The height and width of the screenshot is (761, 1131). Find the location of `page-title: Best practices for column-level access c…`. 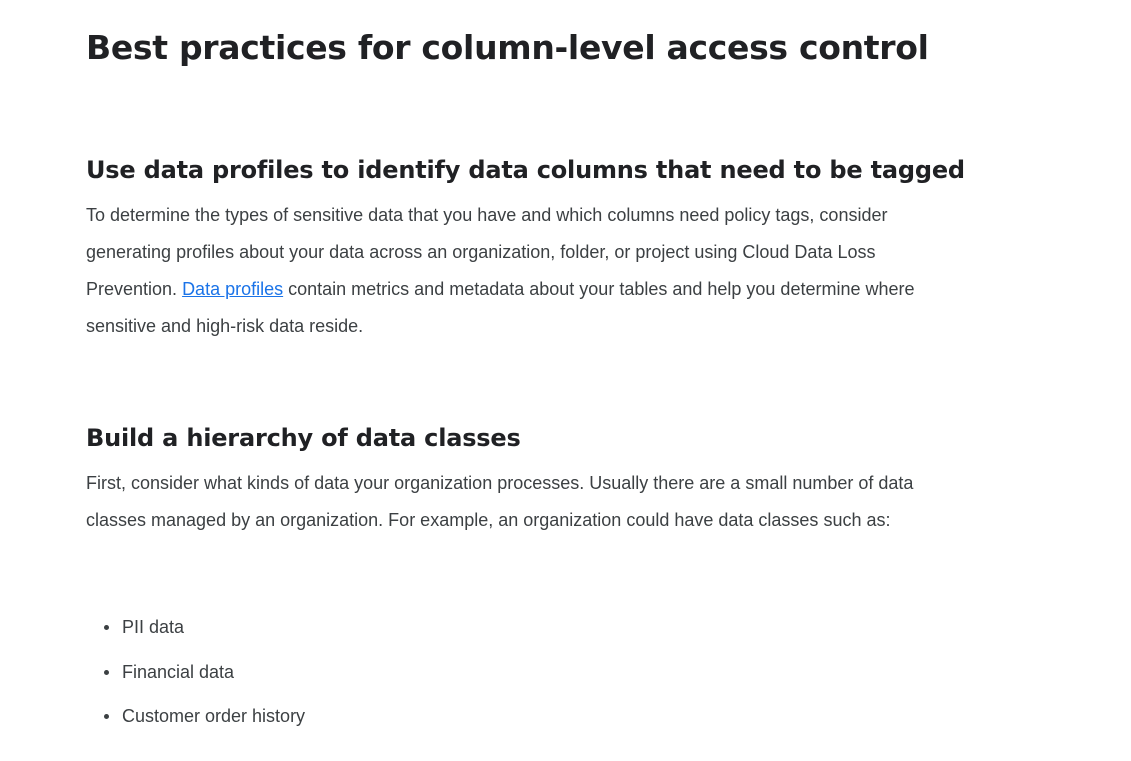

page-title: Best practices for column-level access c… is located at coordinates (507, 47).